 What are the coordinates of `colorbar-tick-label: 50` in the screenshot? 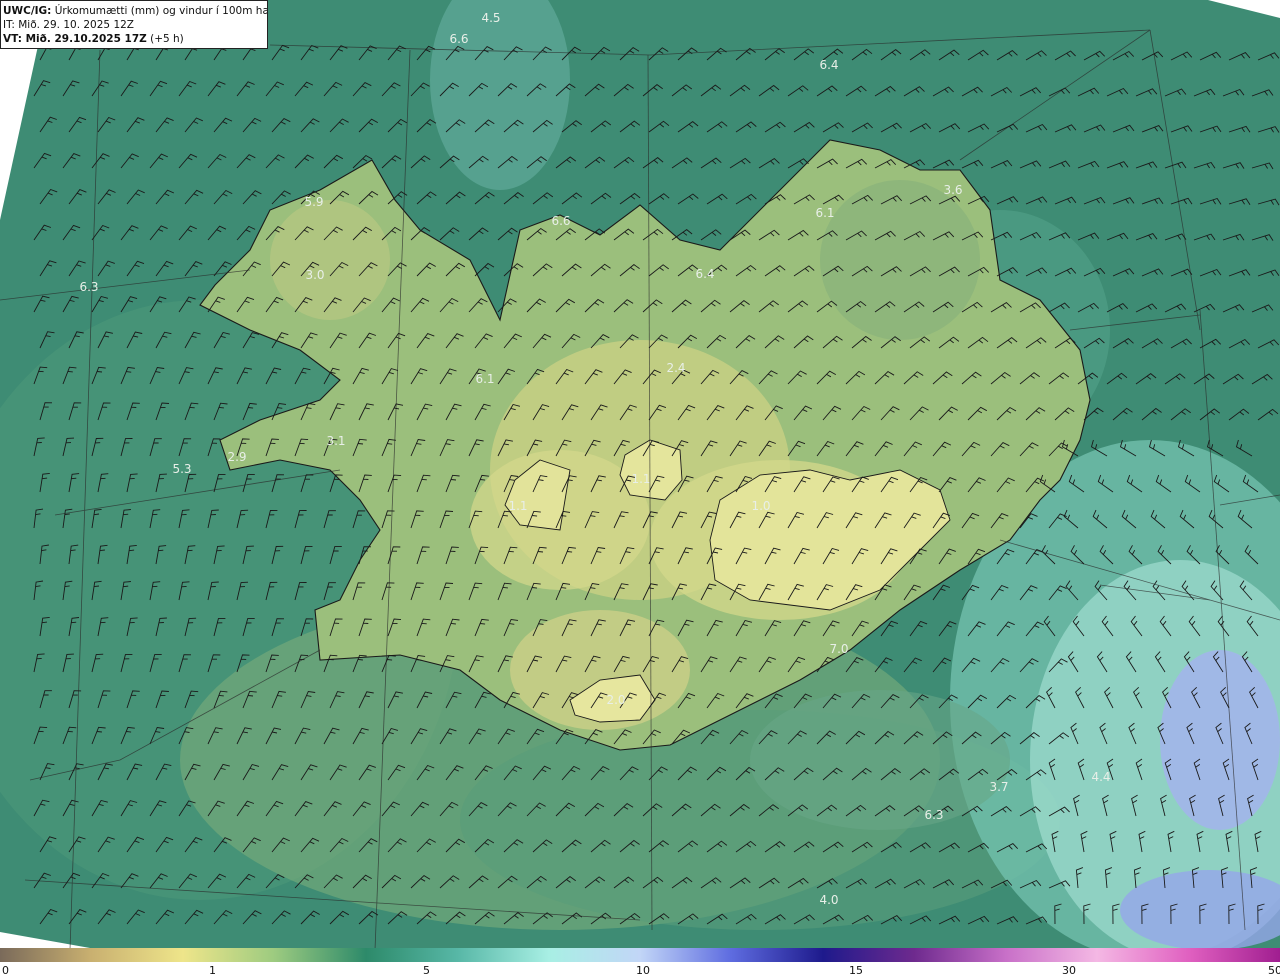 It's located at (1274, 970).